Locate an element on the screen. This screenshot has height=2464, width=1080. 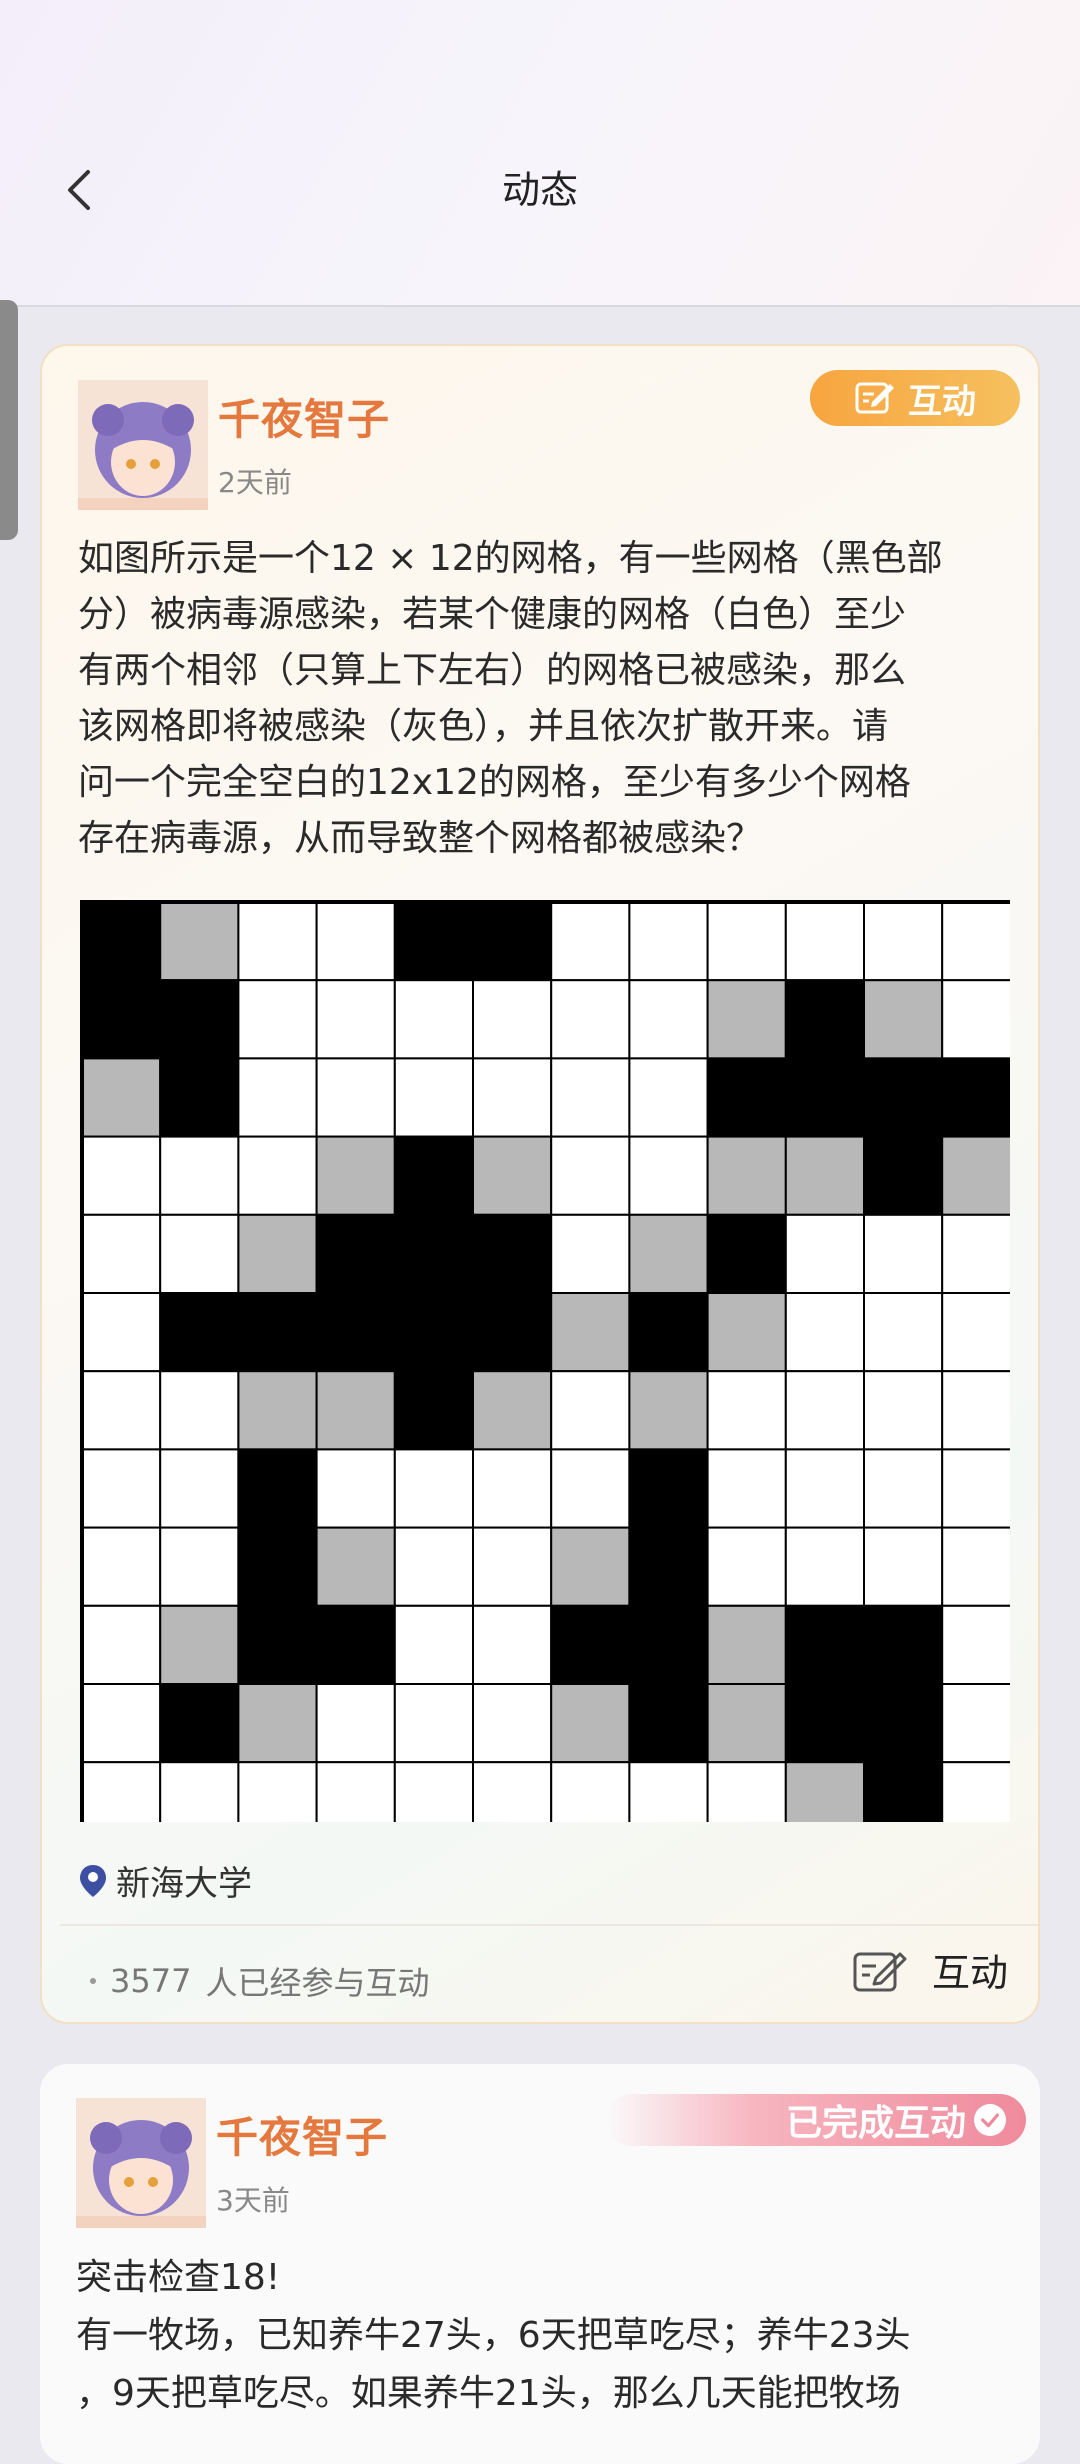
edit-icon is located at coordinates (874, 398).